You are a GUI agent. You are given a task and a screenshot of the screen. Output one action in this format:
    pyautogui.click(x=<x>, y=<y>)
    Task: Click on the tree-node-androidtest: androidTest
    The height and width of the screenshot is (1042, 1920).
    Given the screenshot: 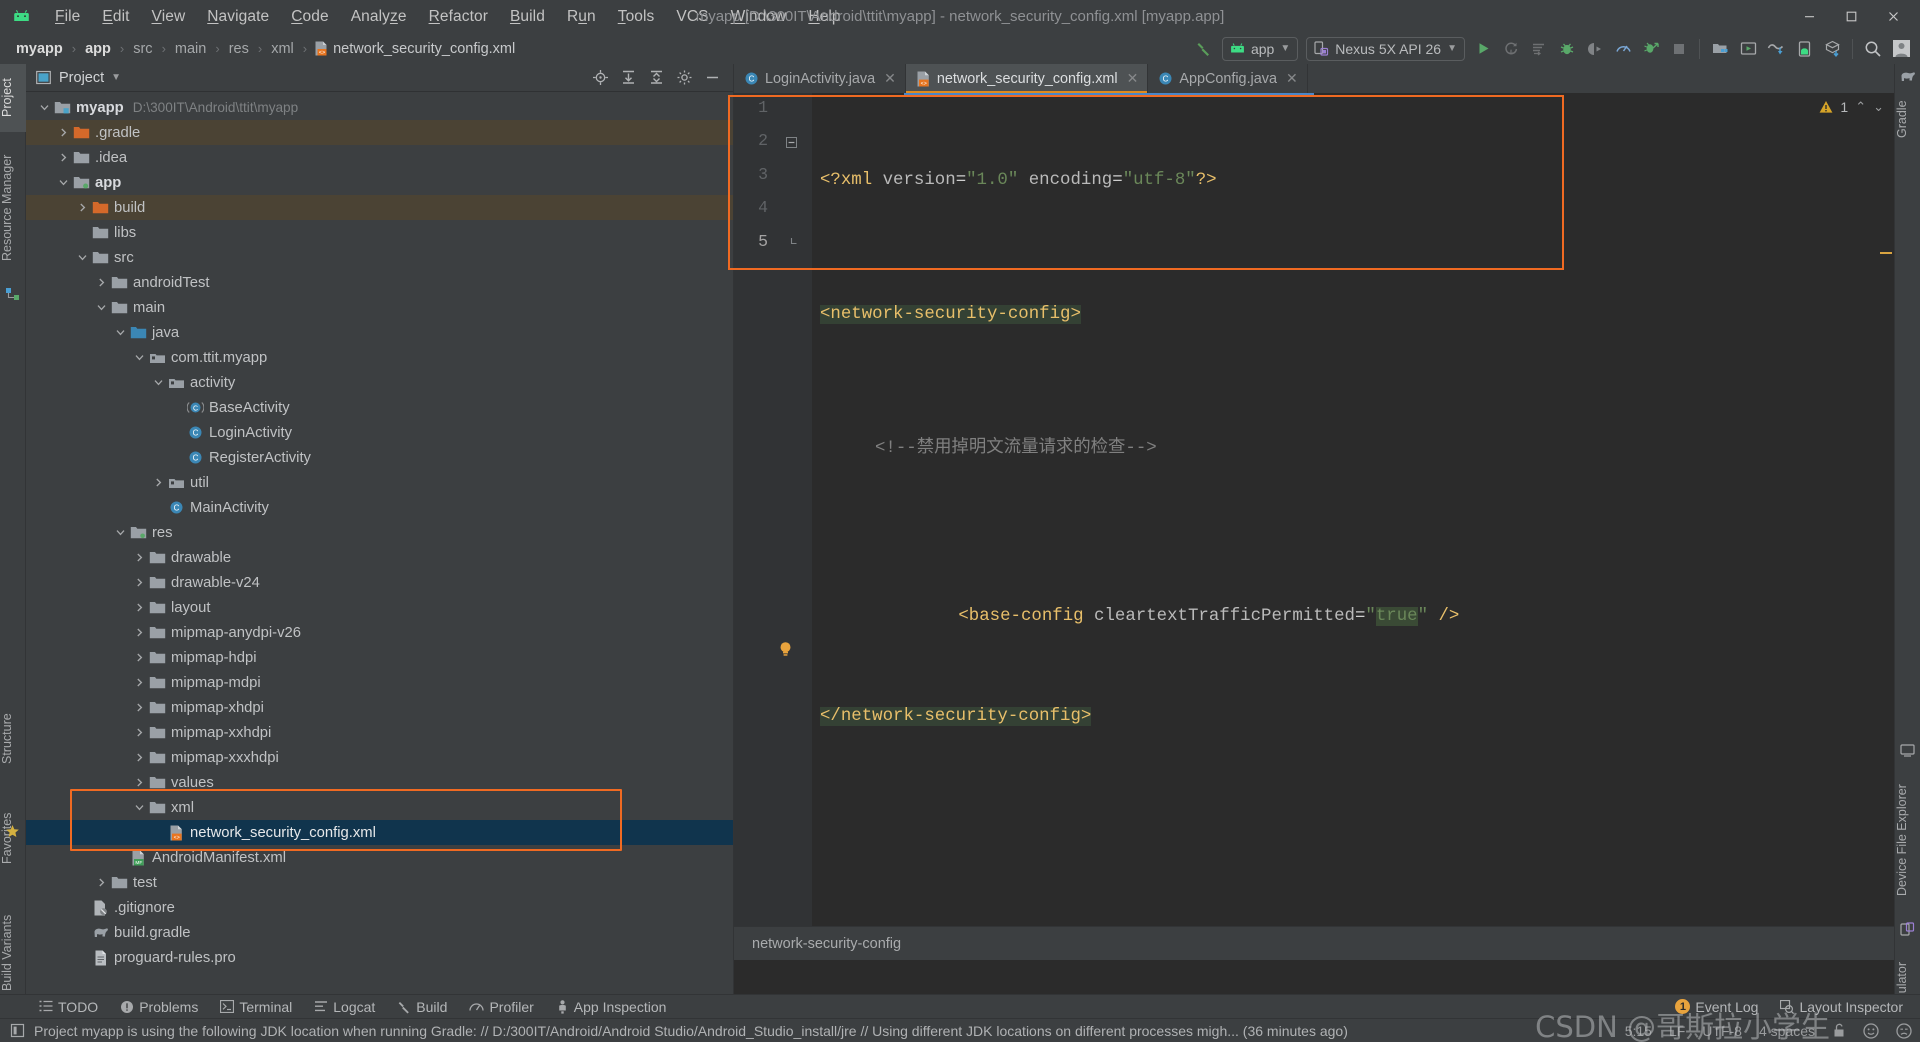 What is the action you would take?
    pyautogui.click(x=379, y=282)
    